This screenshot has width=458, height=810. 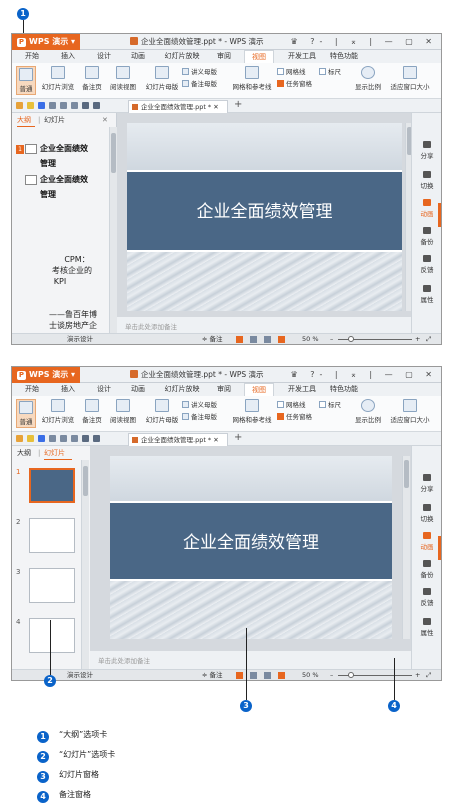 What do you see at coordinates (330, 405) in the screenshot?
I see `ruler-checkbox: 标尺` at bounding box center [330, 405].